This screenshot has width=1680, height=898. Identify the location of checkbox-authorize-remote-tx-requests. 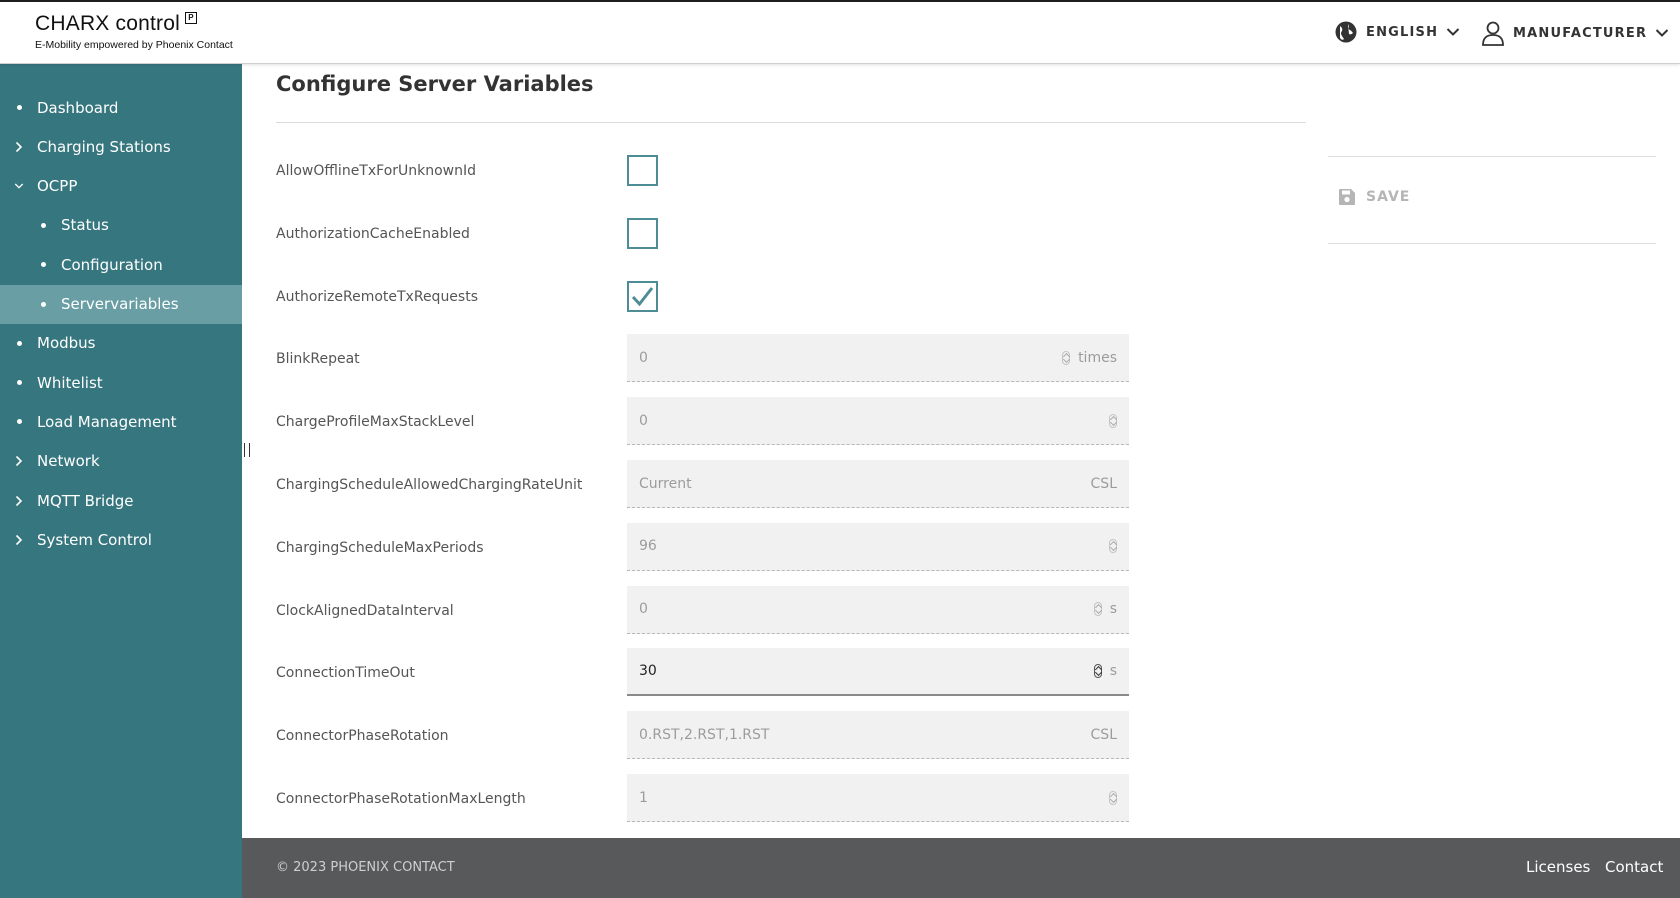
(642, 296).